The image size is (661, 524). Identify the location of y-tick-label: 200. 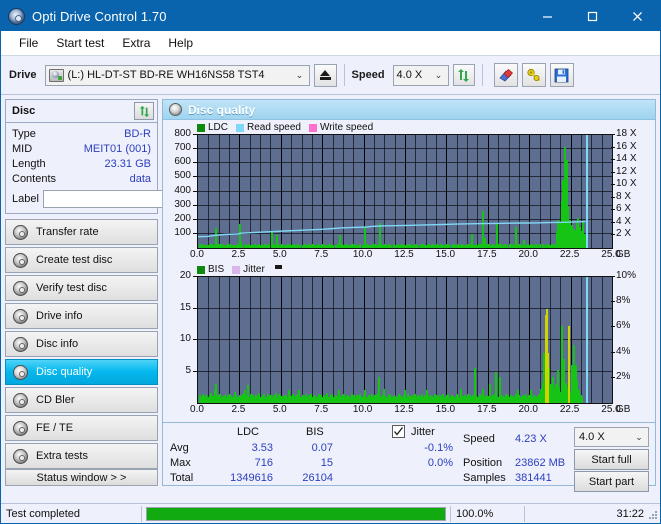
(182, 218).